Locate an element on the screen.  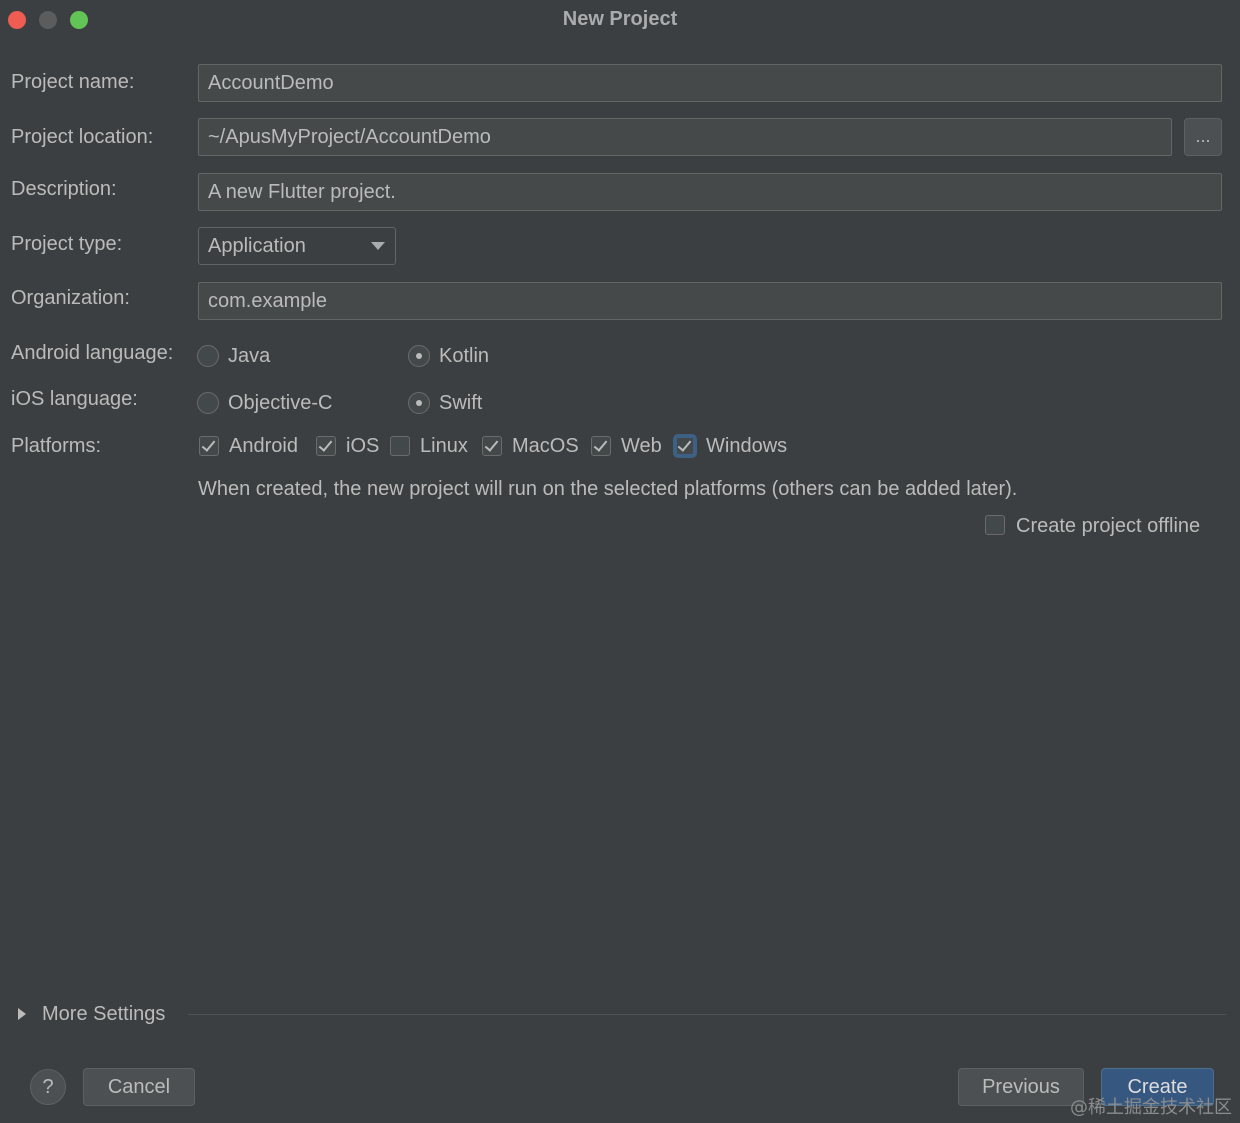
project-name-label: Project name: is located at coordinates (73, 82).